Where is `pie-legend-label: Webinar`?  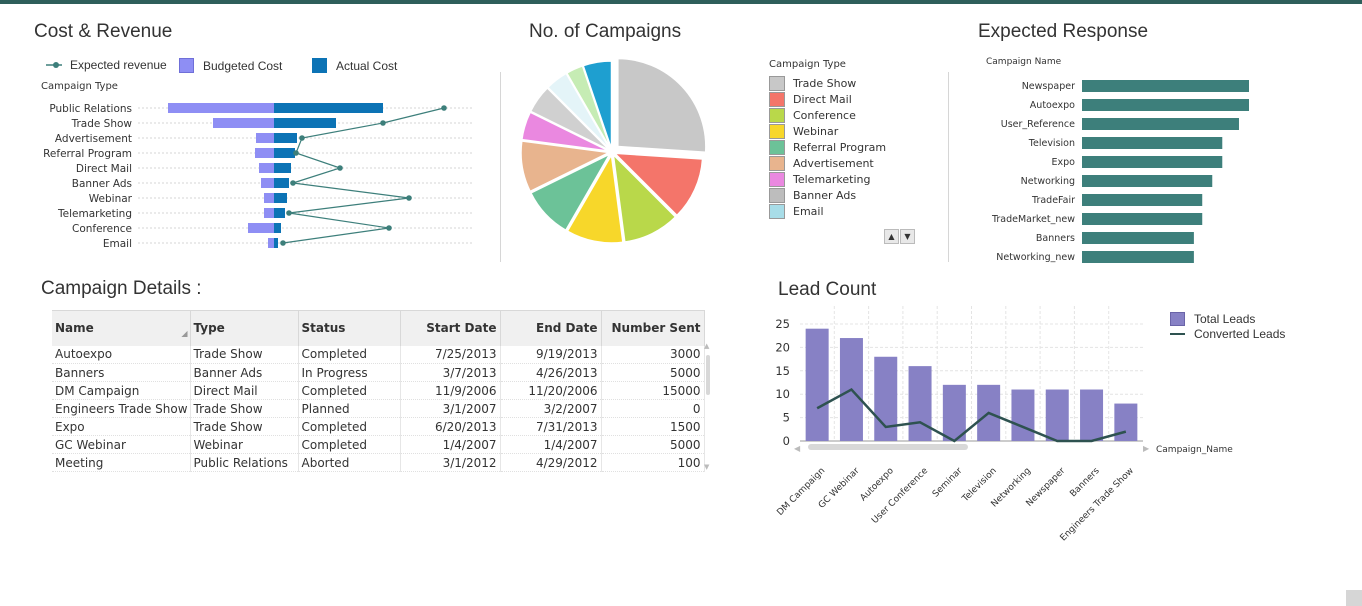 pie-legend-label: Webinar is located at coordinates (816, 131).